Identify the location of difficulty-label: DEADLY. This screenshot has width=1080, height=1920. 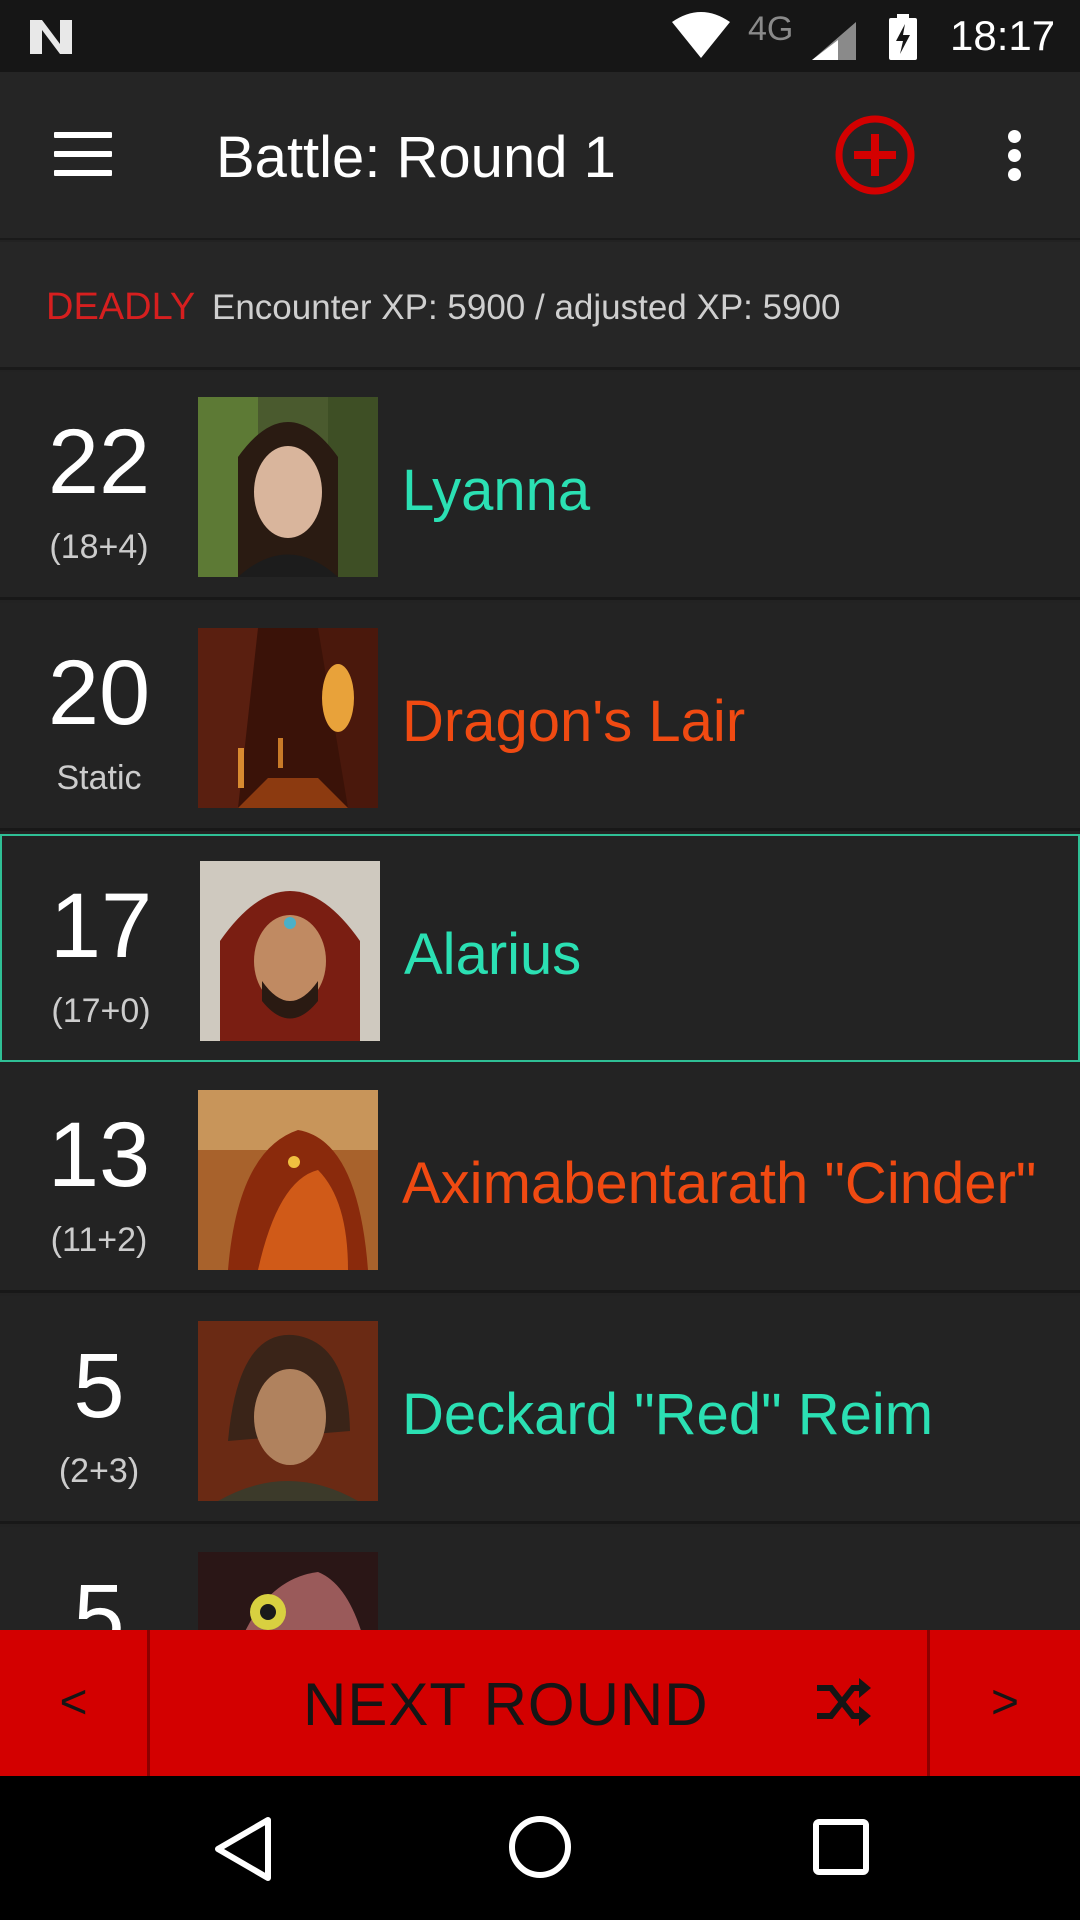
(121, 307).